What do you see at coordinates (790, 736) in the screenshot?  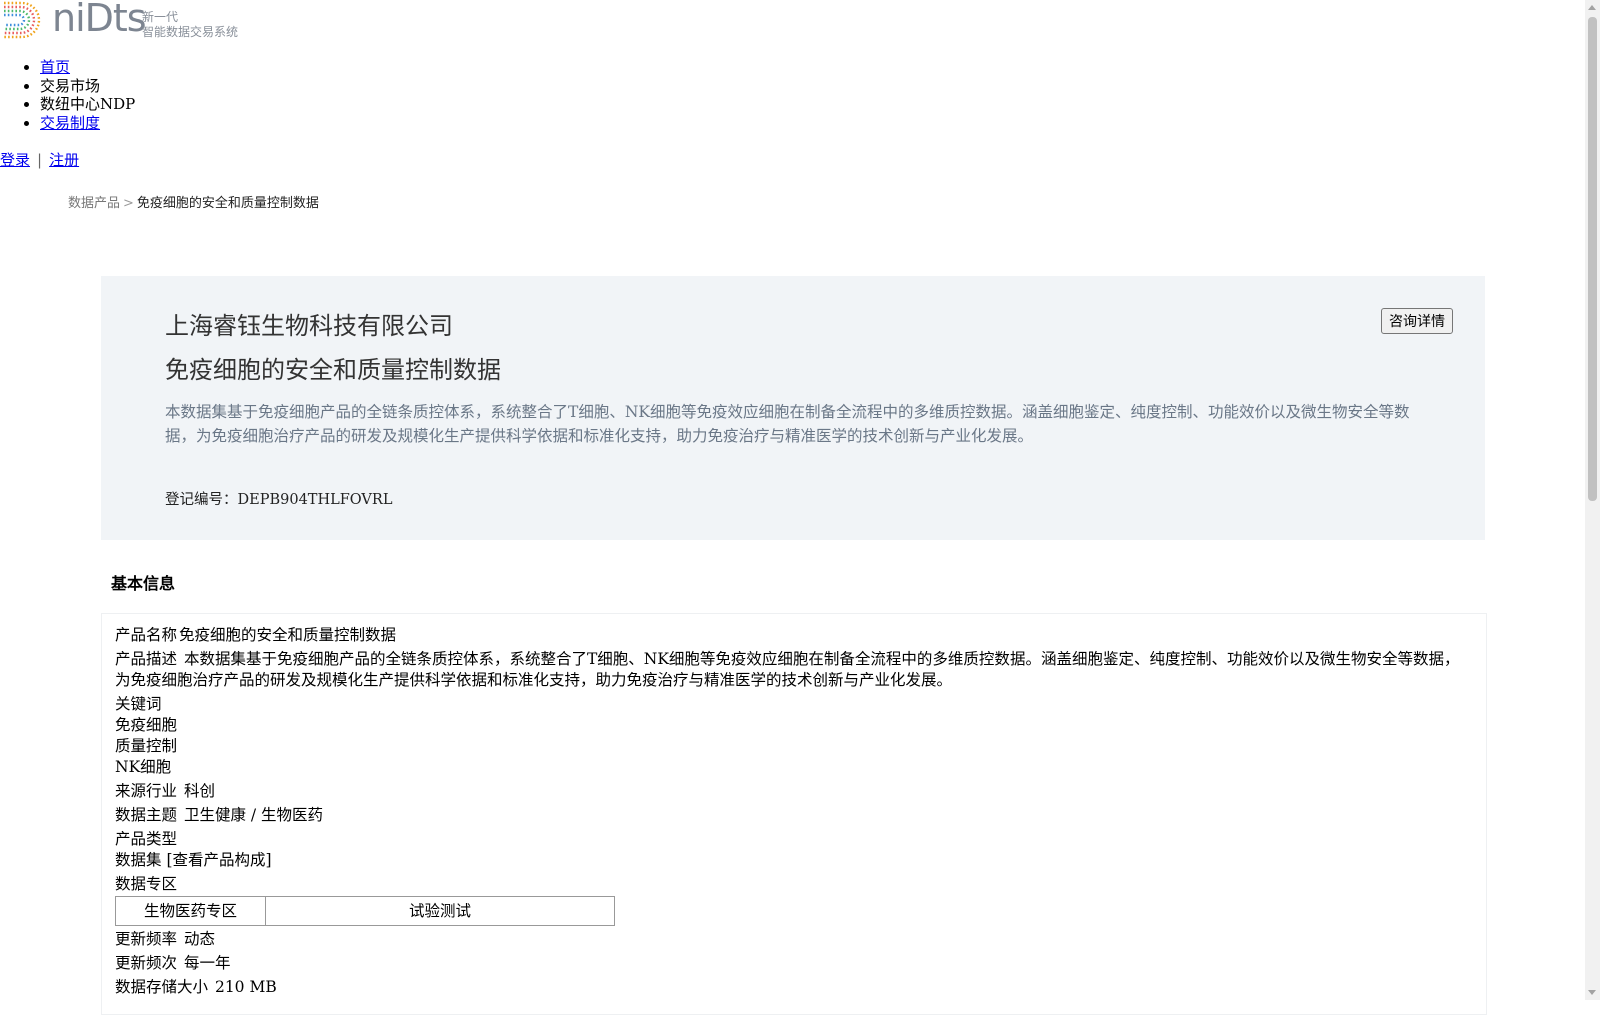 I see `keywords-row: 关键词 免疫细胞 质量控制 NK细胞` at bounding box center [790, 736].